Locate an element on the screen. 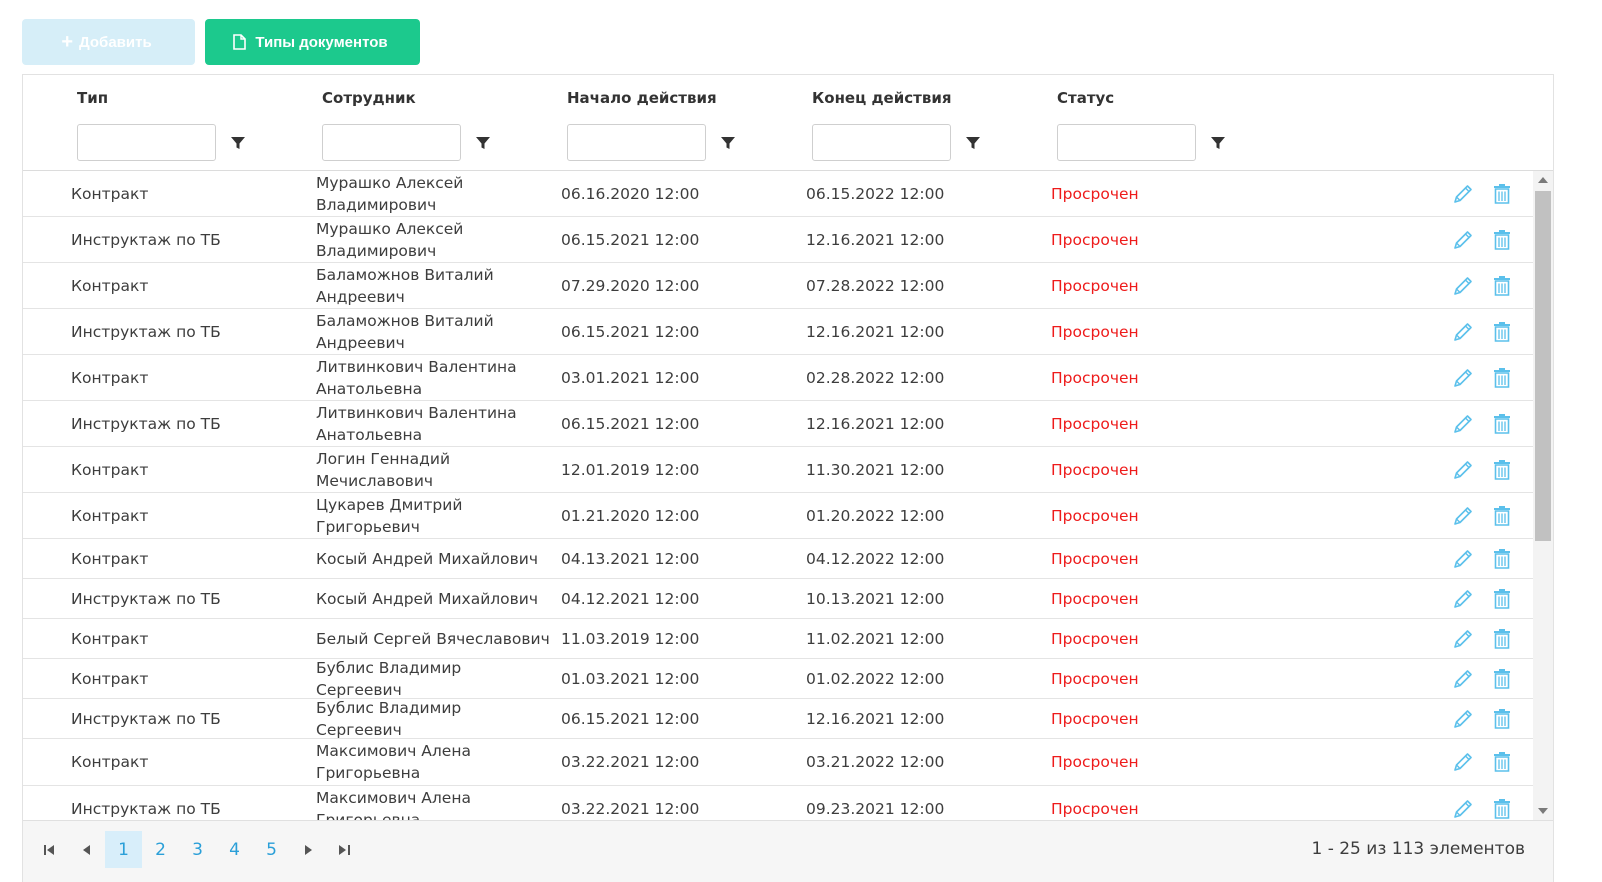 Image resolution: width=1602 pixels, height=882 pixels. column-title: Начало действия is located at coordinates (642, 98).